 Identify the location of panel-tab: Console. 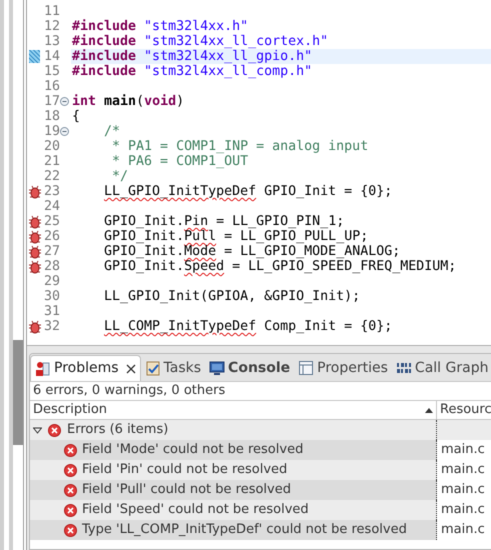
(249, 368).